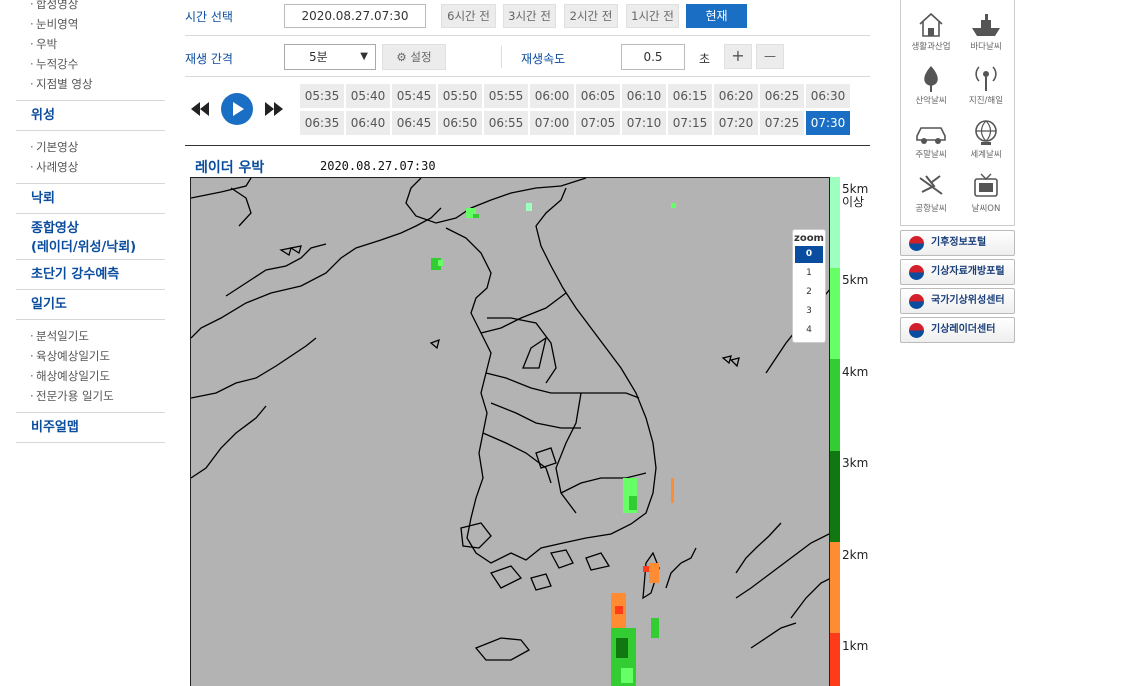 This screenshot has width=1130, height=686. What do you see at coordinates (986, 31) in the screenshot?
I see `quick-link-sea: 바다날씨` at bounding box center [986, 31].